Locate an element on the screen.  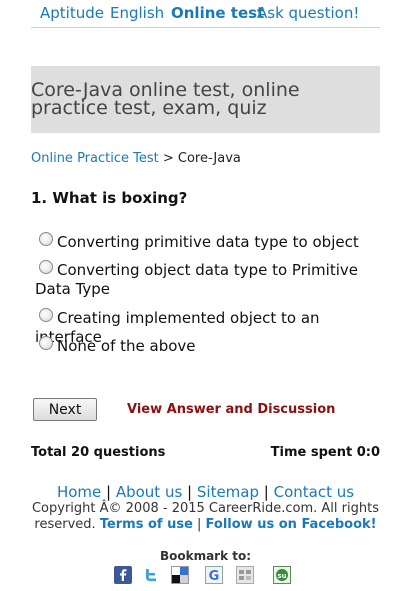
delicious-icon is located at coordinates (180, 575).